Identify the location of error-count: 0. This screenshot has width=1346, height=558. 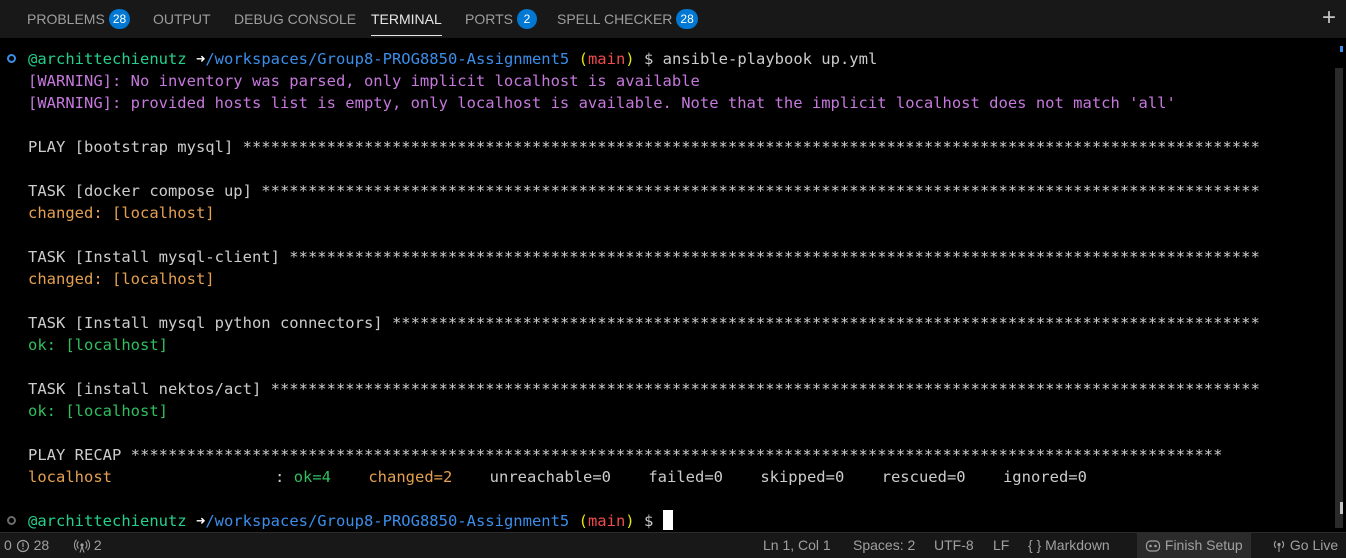
(8, 545).